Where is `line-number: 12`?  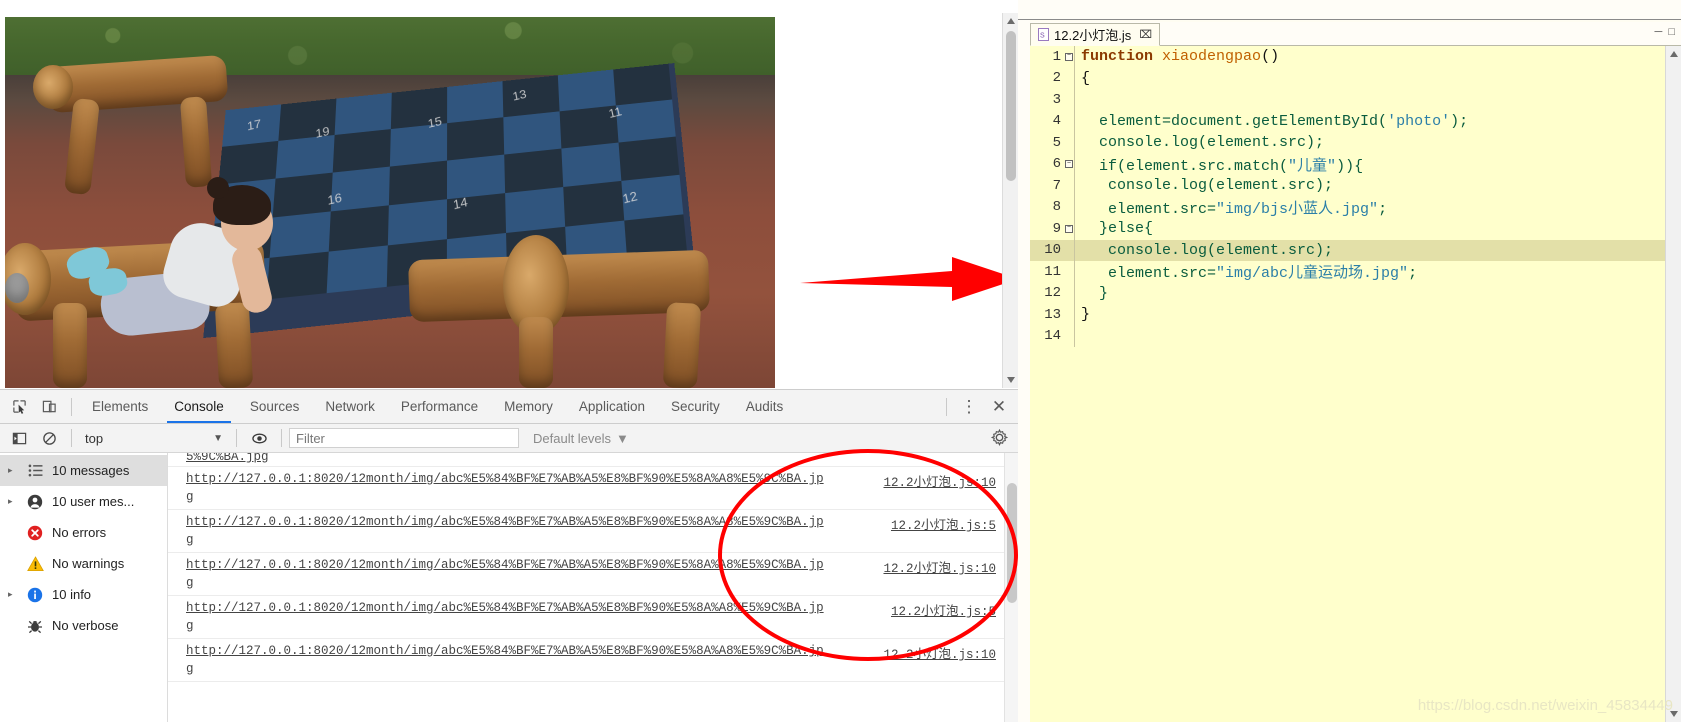 line-number: 12 is located at coordinates (1052, 293).